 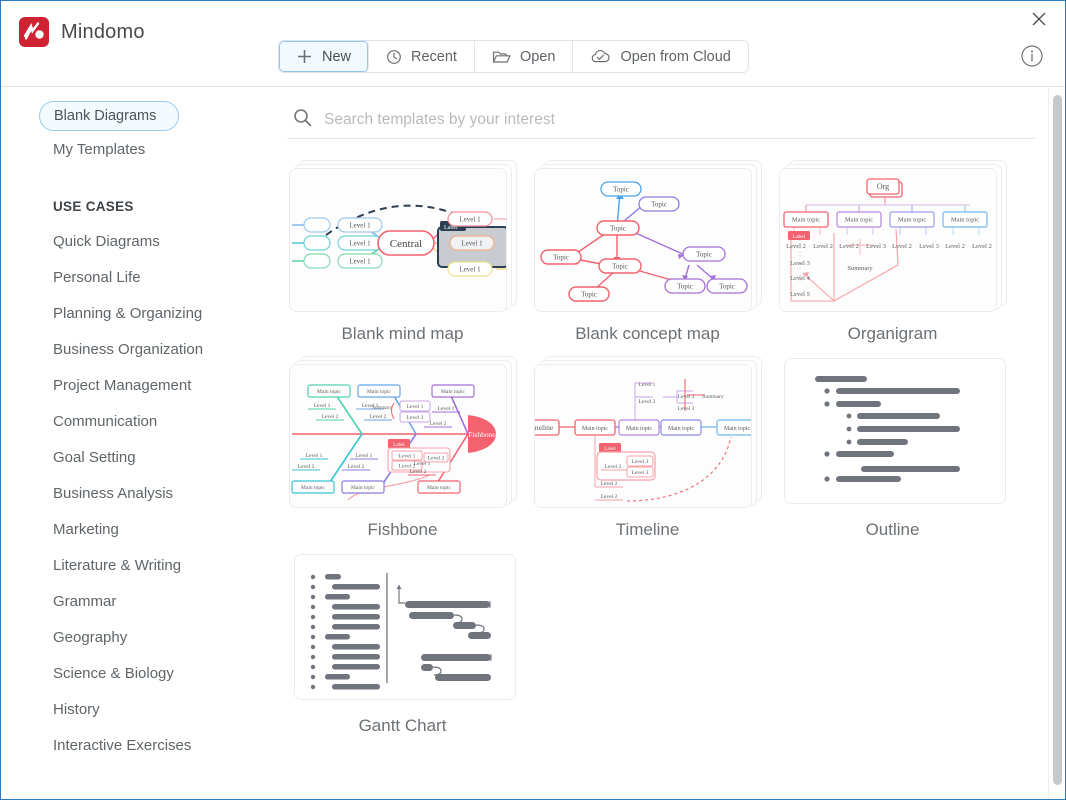 I want to click on sidebar-item-interactive-exercises: Interactive Exercises, so click(x=138, y=745).